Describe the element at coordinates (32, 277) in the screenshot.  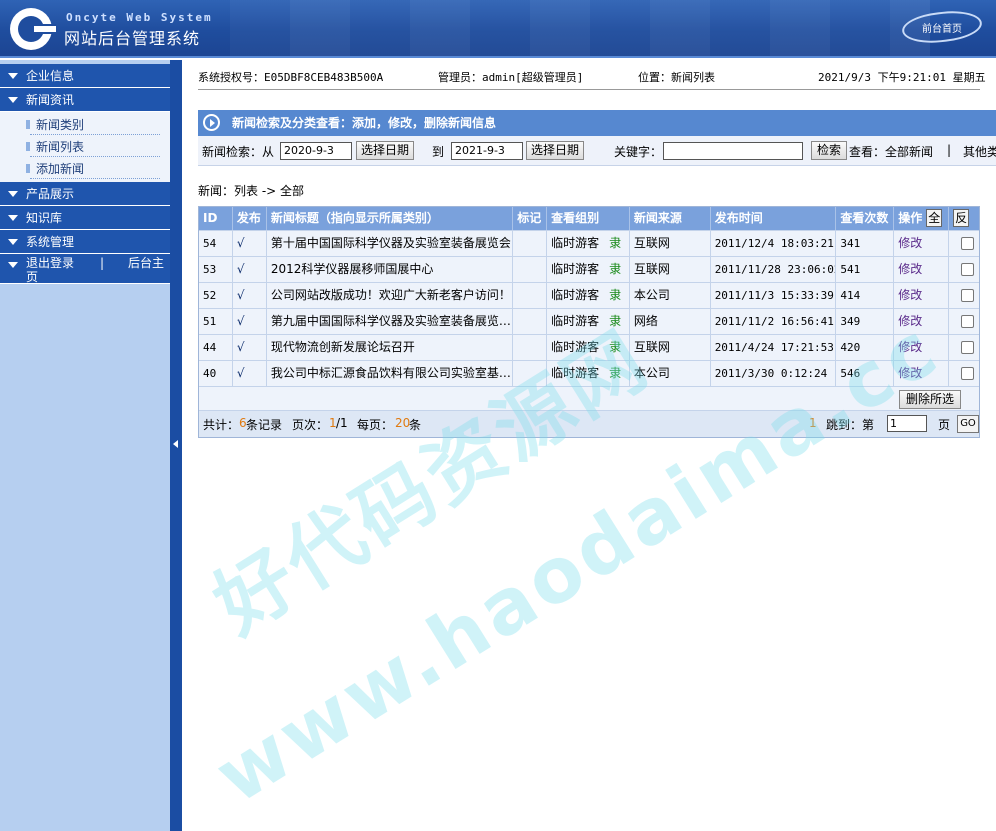
I see `admin-home-link-wrap: 页` at that location.